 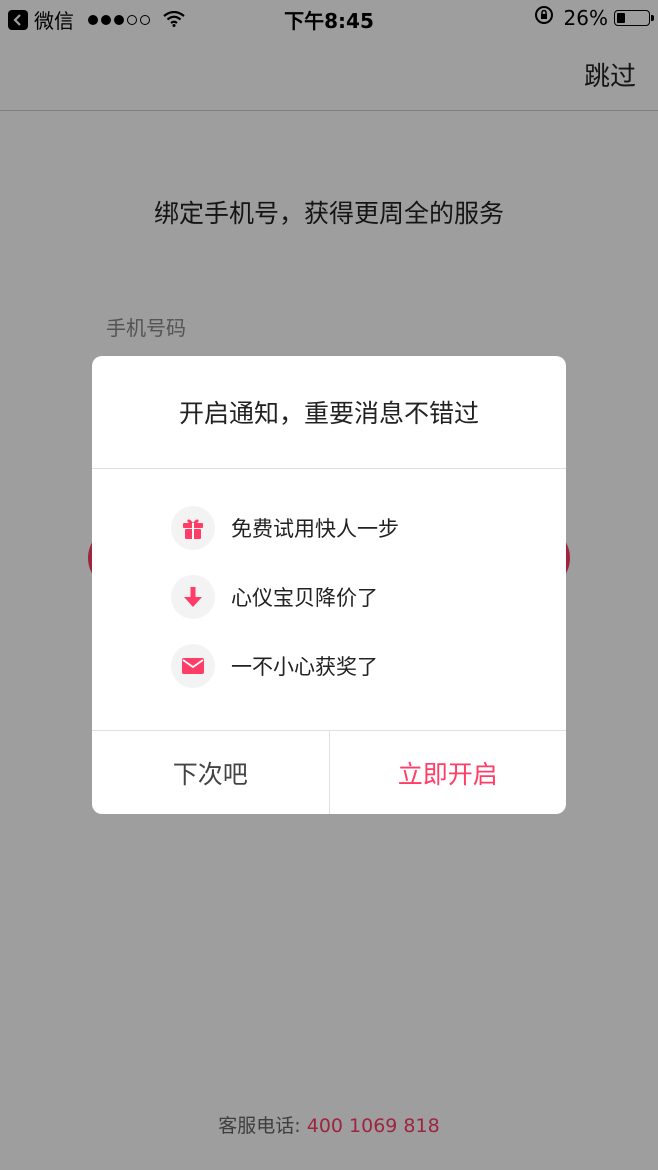 What do you see at coordinates (448, 772) in the screenshot?
I see `enable-notifications-button: 立即开启` at bounding box center [448, 772].